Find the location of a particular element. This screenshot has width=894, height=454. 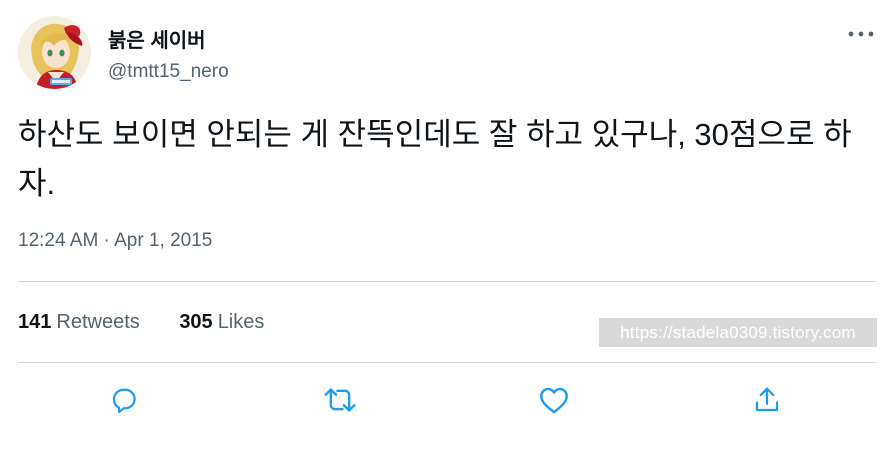

likes-count: 305 is located at coordinates (196, 322).